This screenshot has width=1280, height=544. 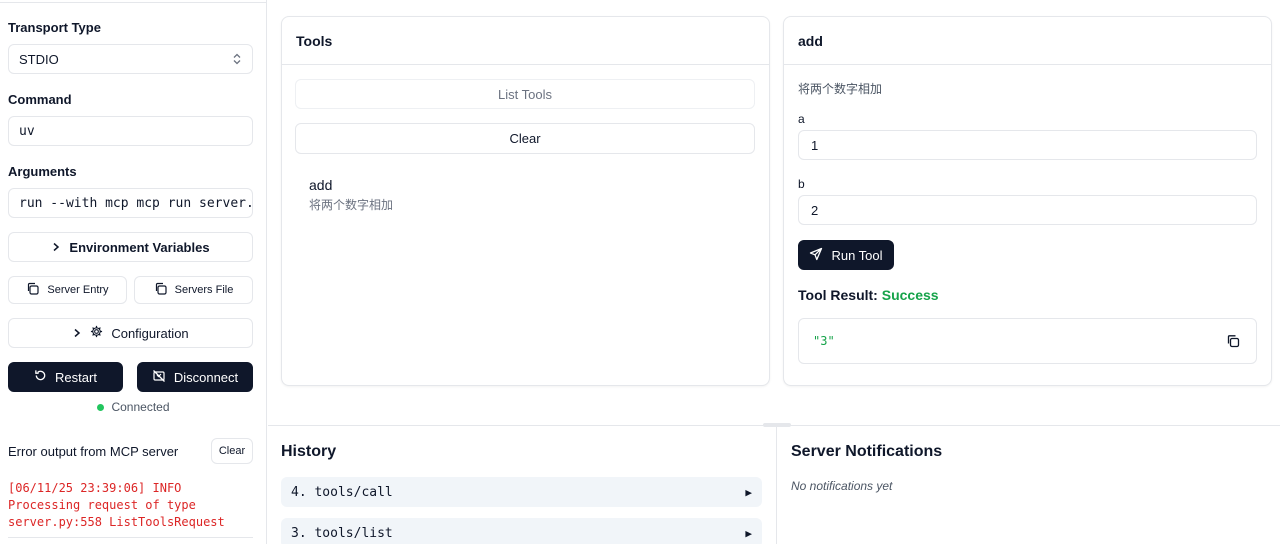 What do you see at coordinates (321, 185) in the screenshot?
I see `tool-name: add` at bounding box center [321, 185].